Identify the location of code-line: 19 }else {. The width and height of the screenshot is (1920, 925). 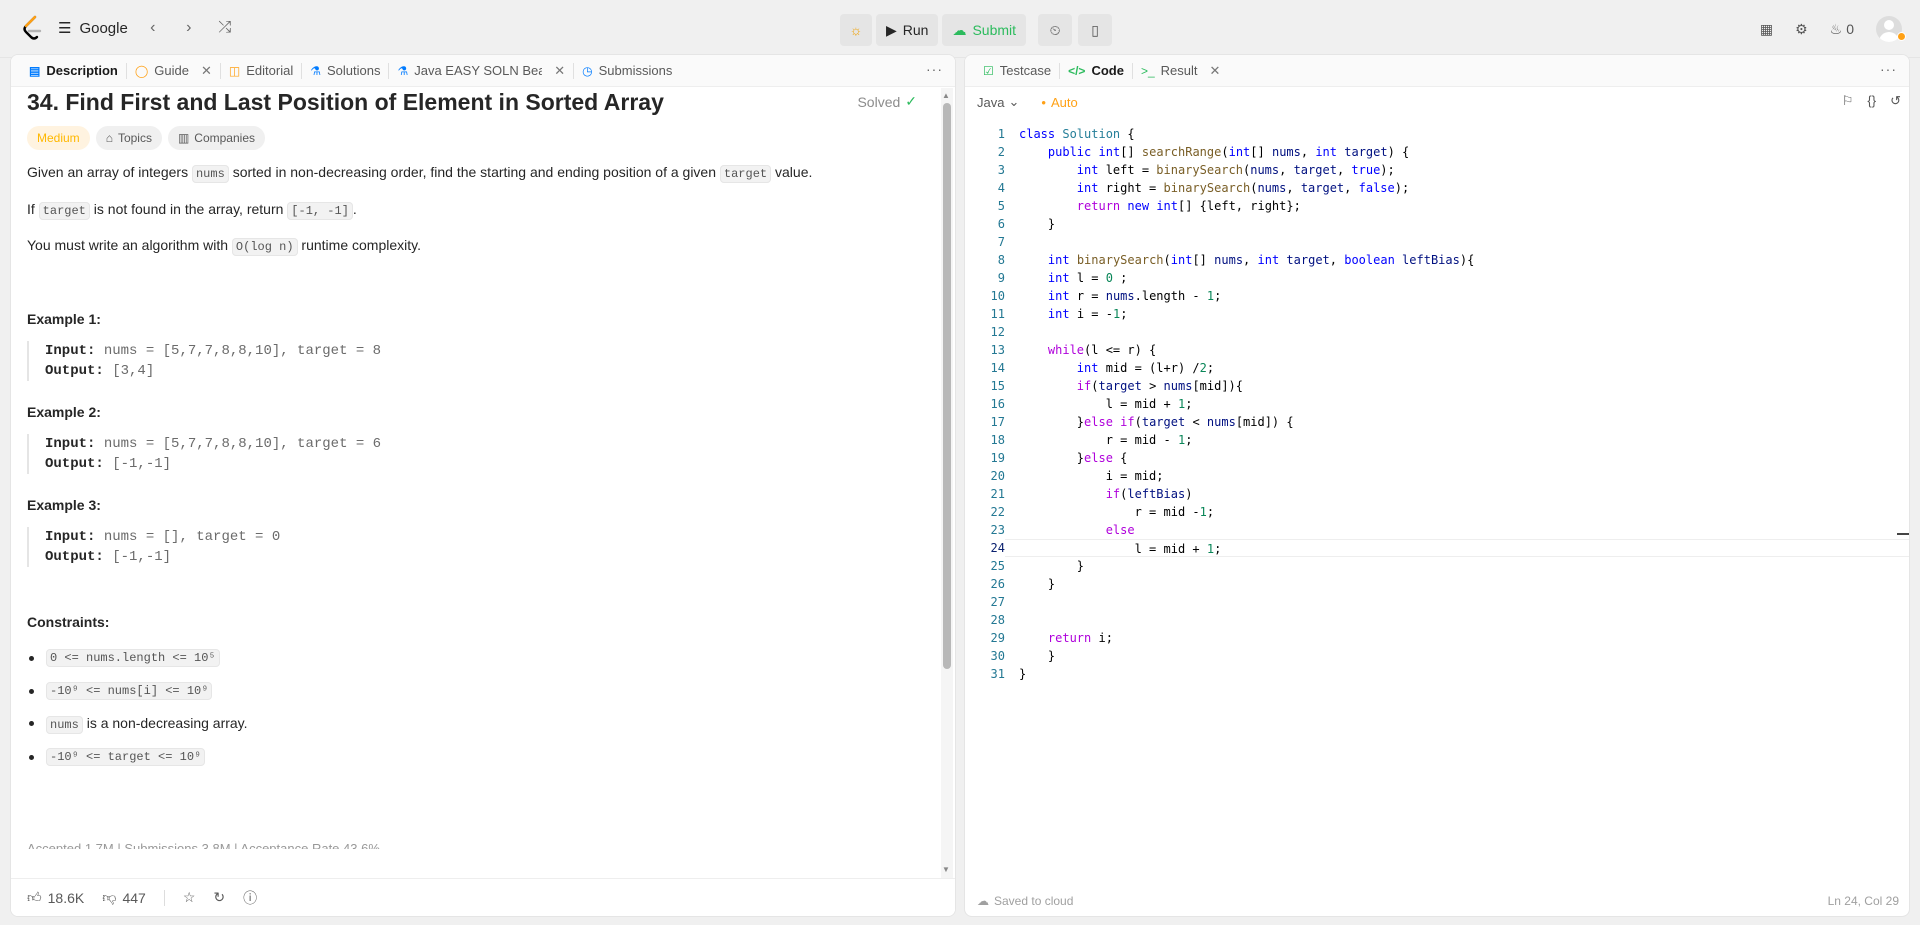
(1437, 458).